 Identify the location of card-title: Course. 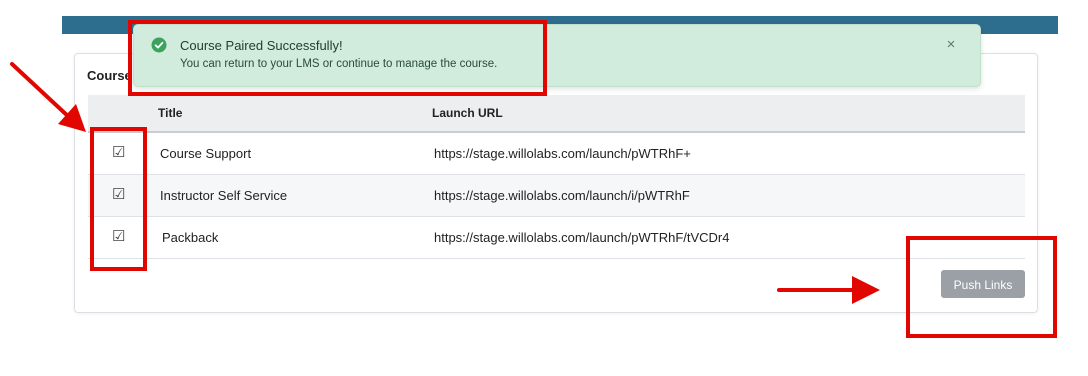
(109, 75).